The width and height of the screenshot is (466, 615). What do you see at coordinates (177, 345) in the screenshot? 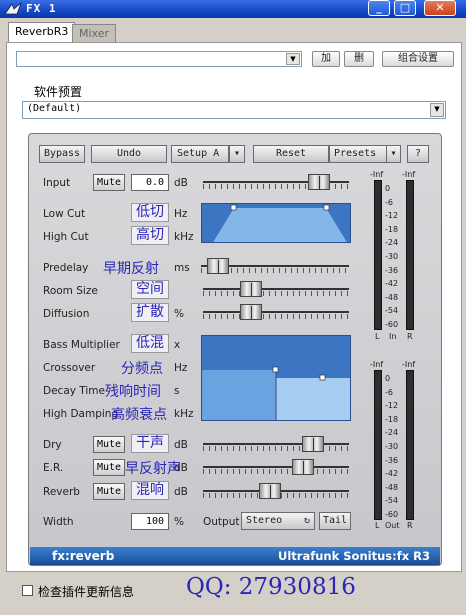
I see `bass-multiplier-unit: x` at bounding box center [177, 345].